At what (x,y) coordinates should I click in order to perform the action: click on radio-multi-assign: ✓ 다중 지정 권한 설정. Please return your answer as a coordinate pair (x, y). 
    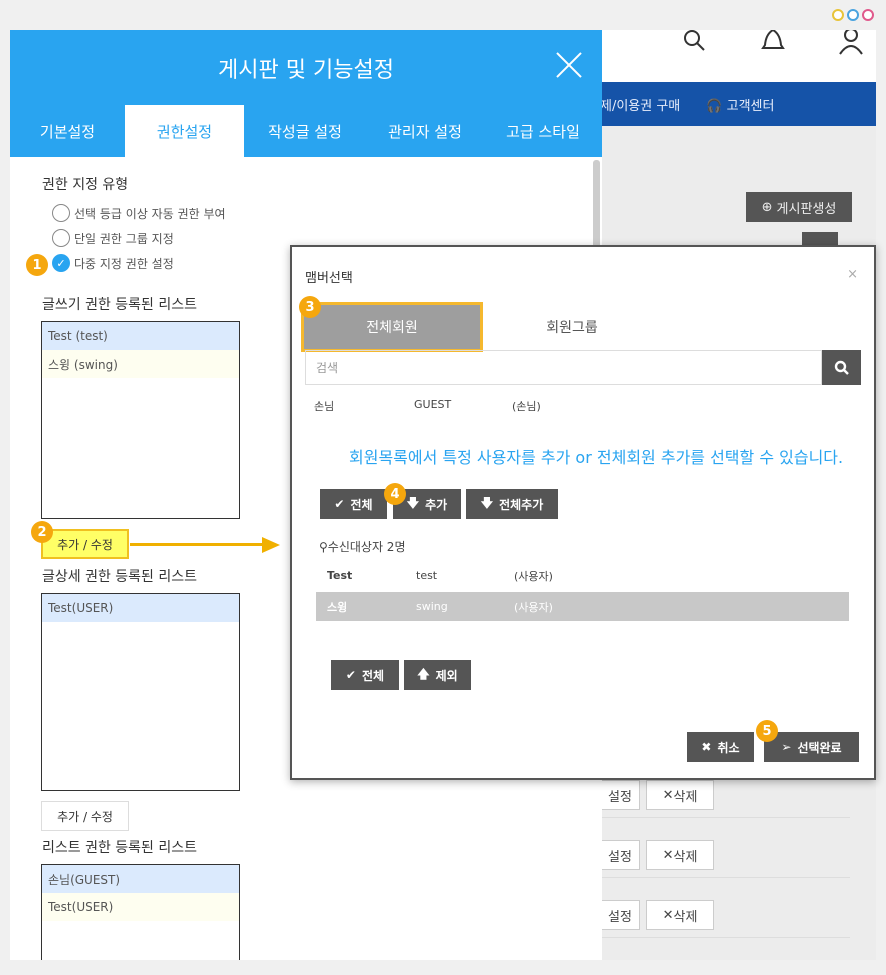
    Looking at the image, I should click on (113, 263).